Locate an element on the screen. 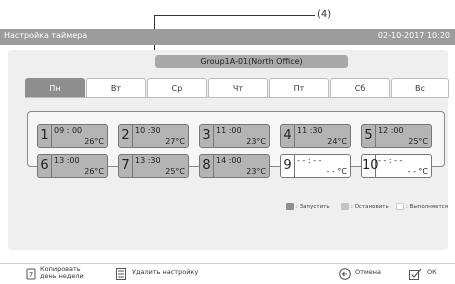  slot-number: 6 is located at coordinates (45, 166).